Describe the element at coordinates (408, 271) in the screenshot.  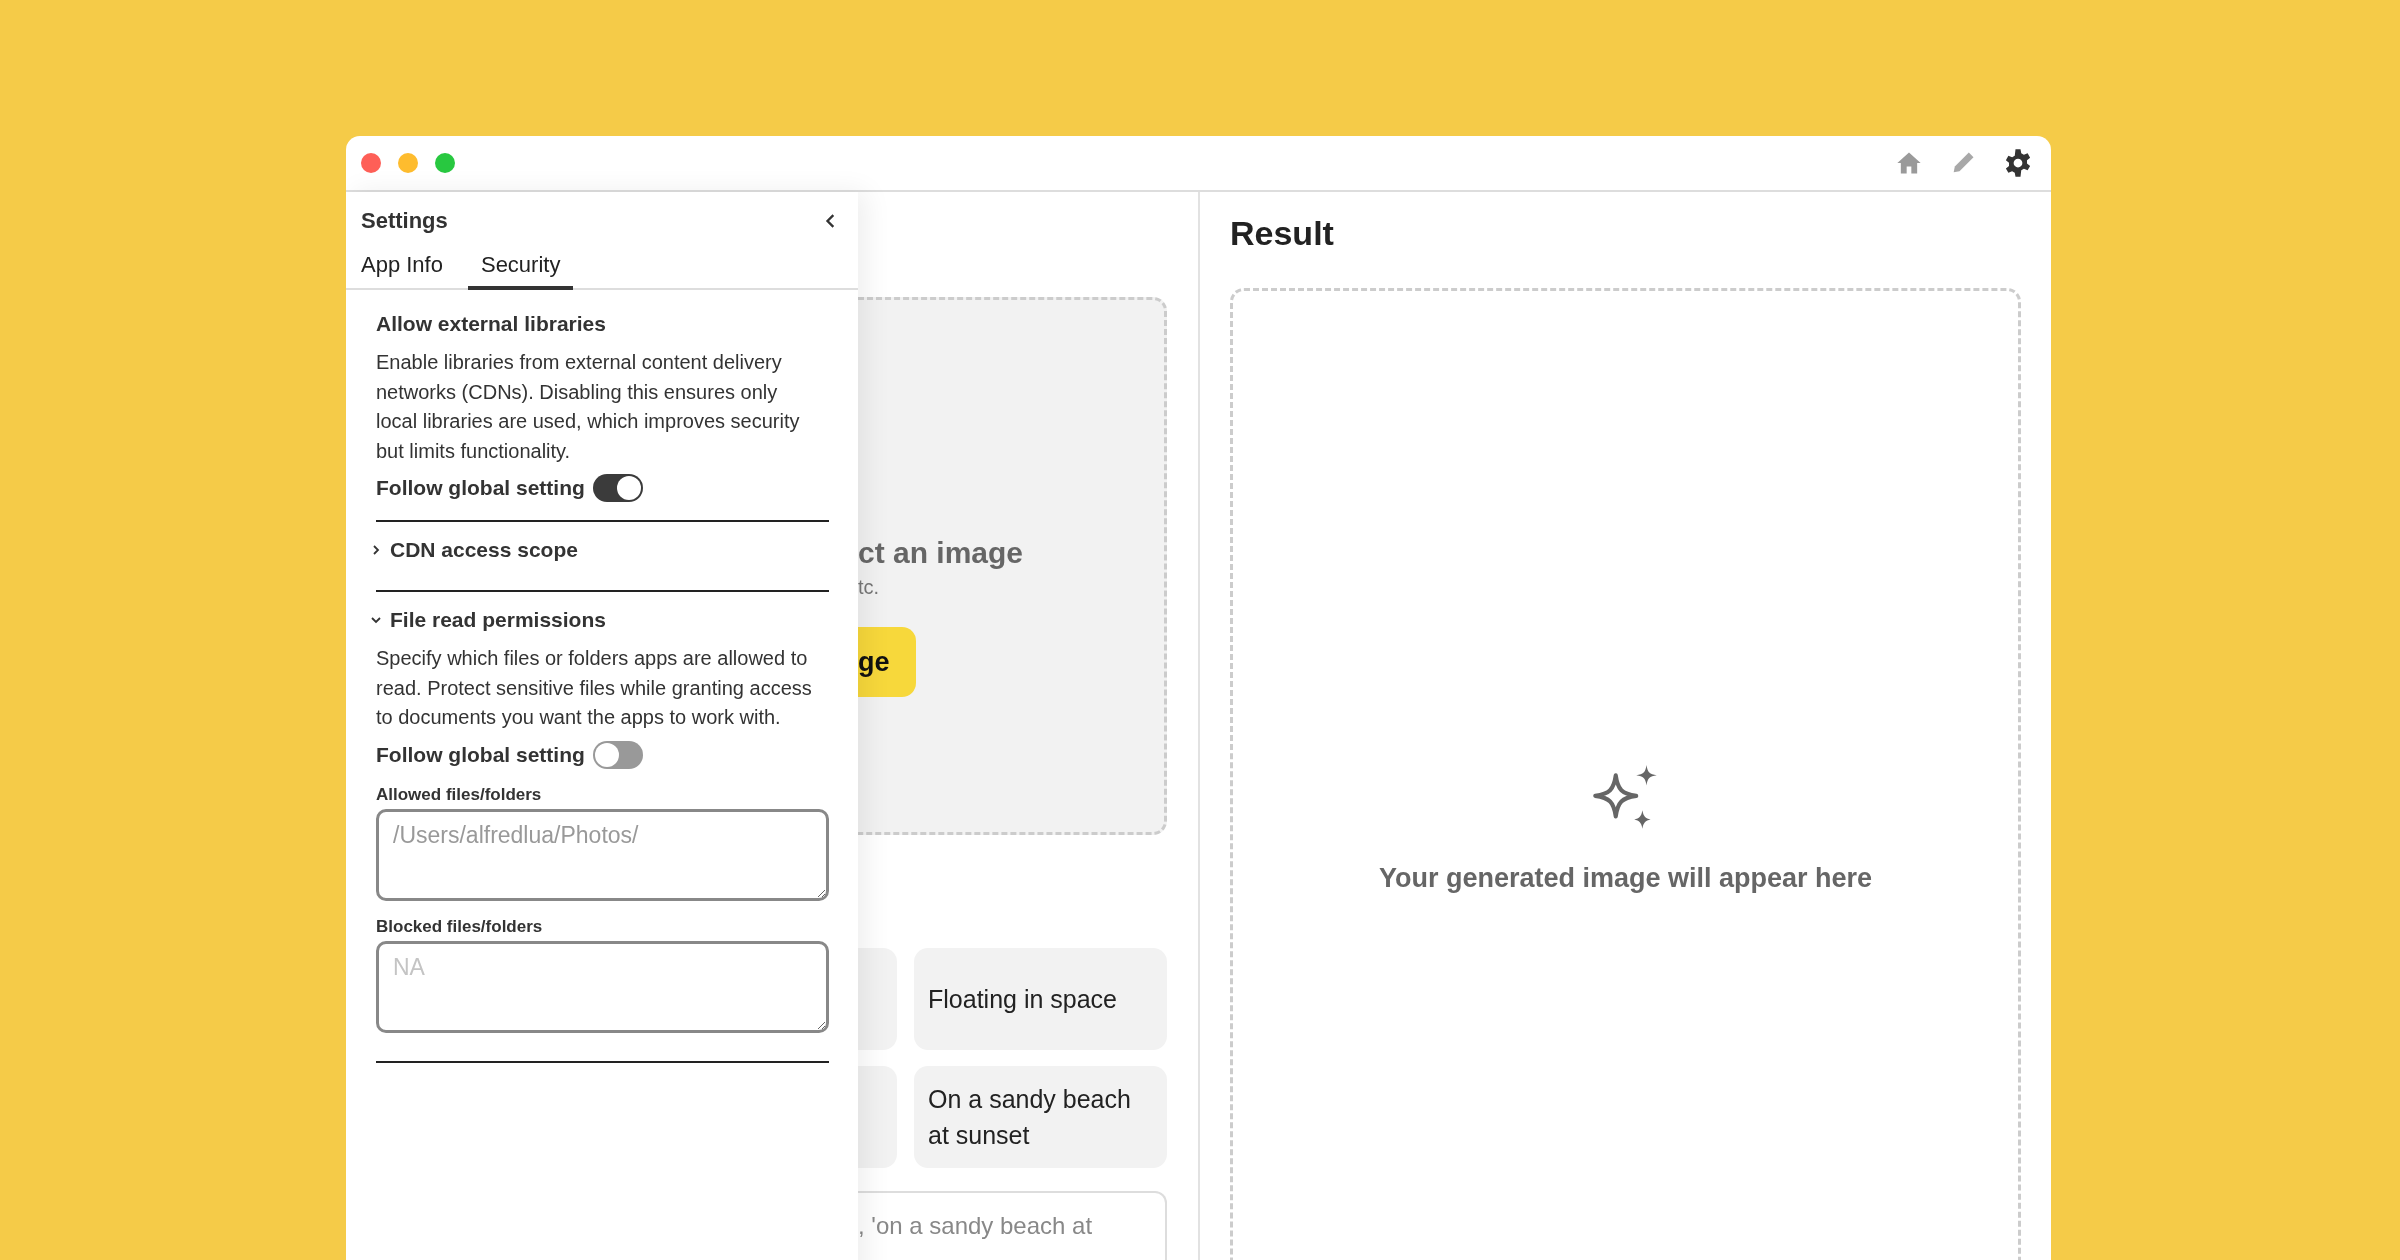
I see `tab: App Info` at that location.